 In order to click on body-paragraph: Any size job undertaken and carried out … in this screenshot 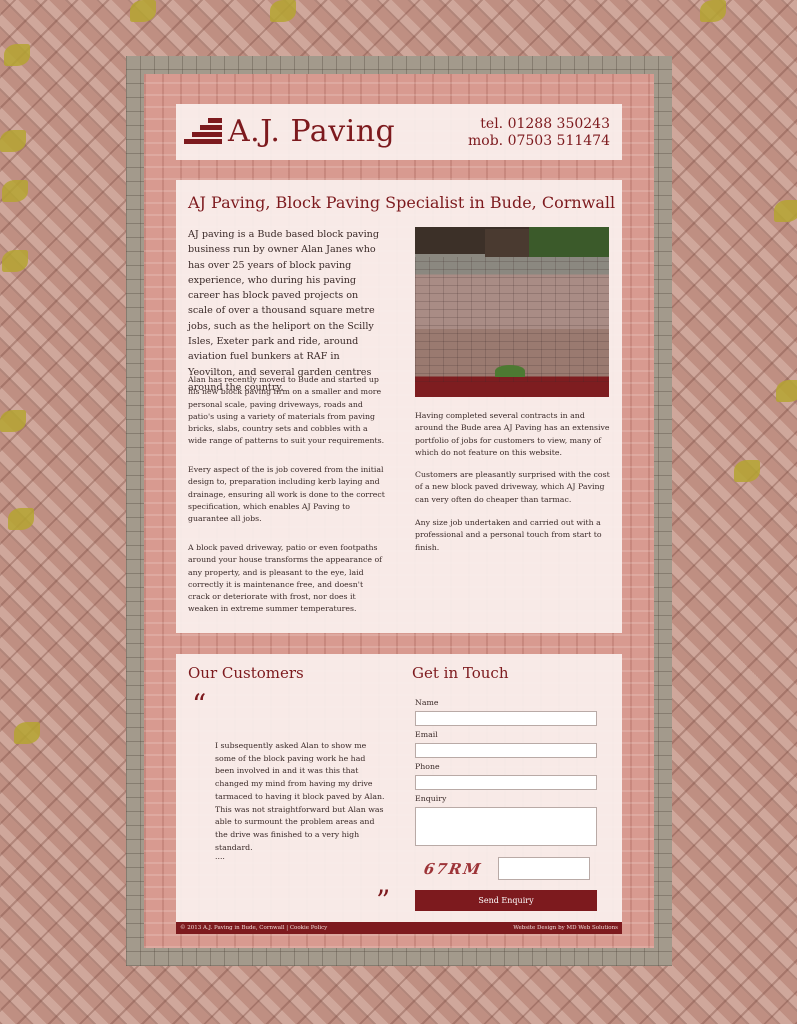, I will do `click(508, 535)`.